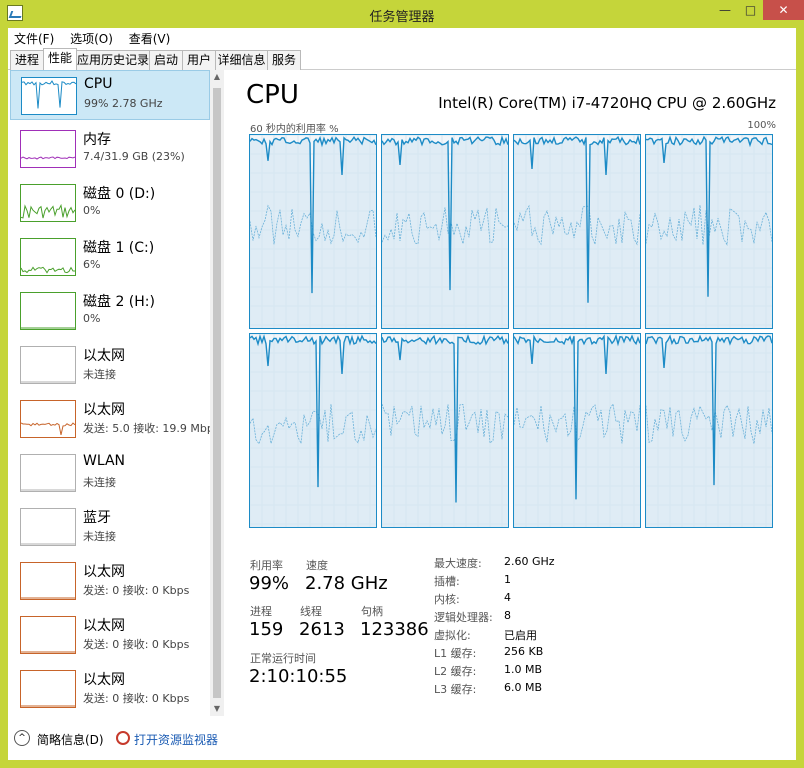 This screenshot has width=804, height=768. What do you see at coordinates (176, 739) in the screenshot?
I see `open-resource-monitor-link: 打开资源监视器` at bounding box center [176, 739].